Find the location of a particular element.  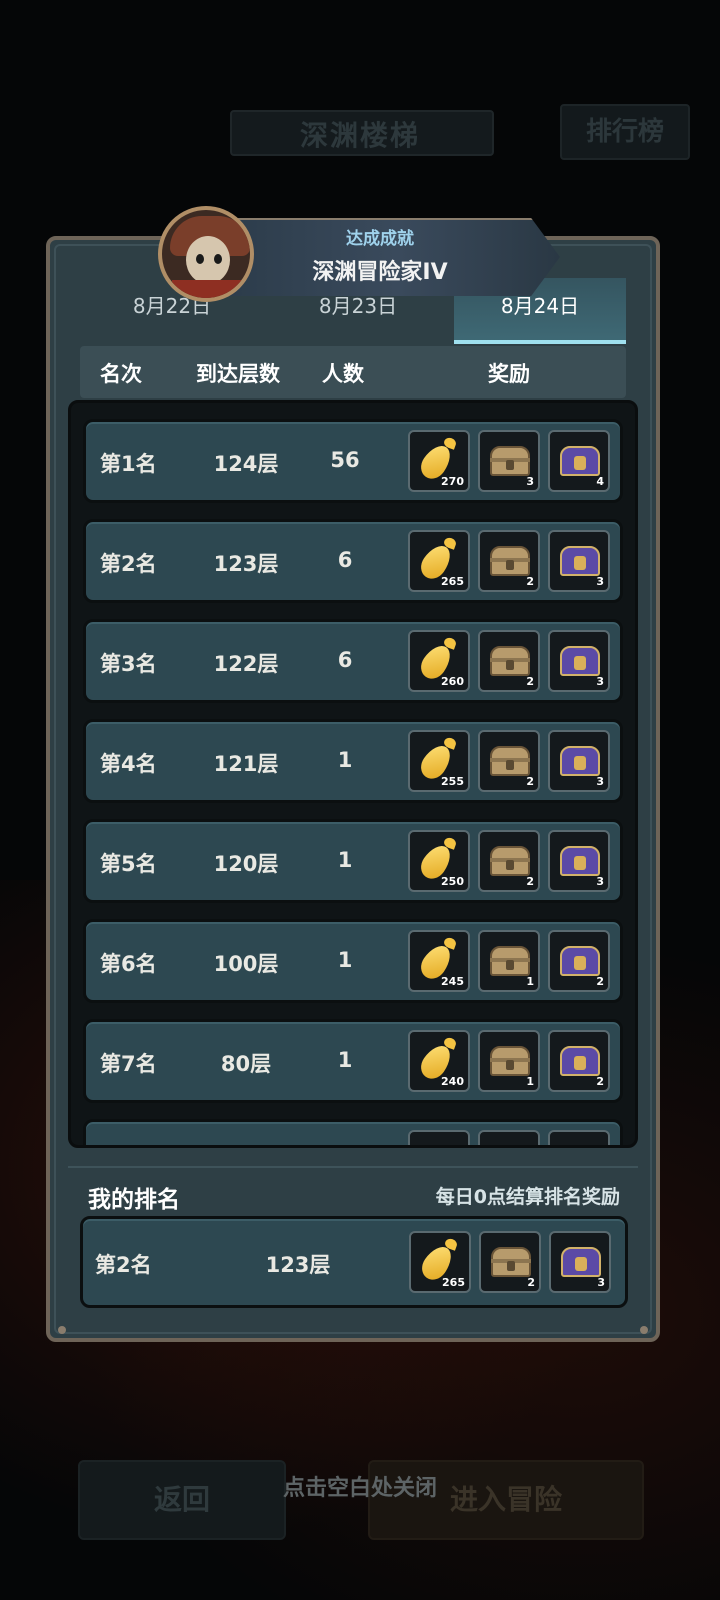

row-floor: 80层 is located at coordinates (246, 1064).